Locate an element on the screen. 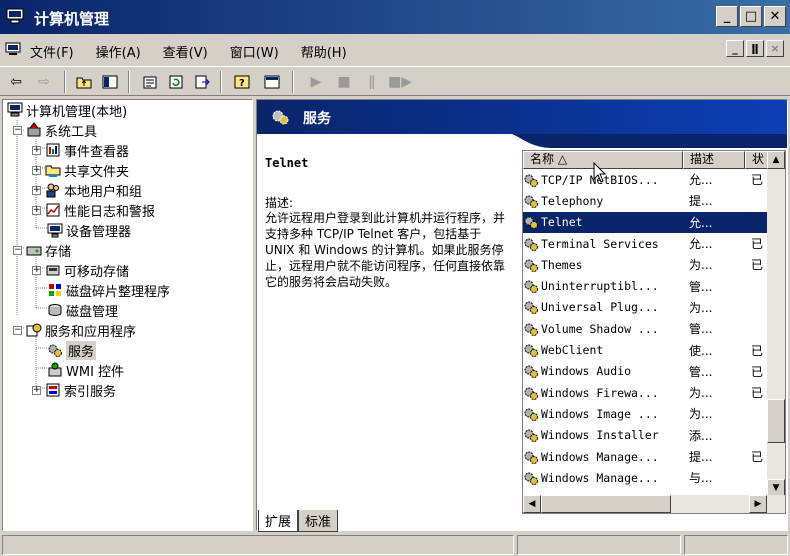 The image size is (790, 556). tree-item-shared-folders: + 共享文件夹 is located at coordinates (80, 170).